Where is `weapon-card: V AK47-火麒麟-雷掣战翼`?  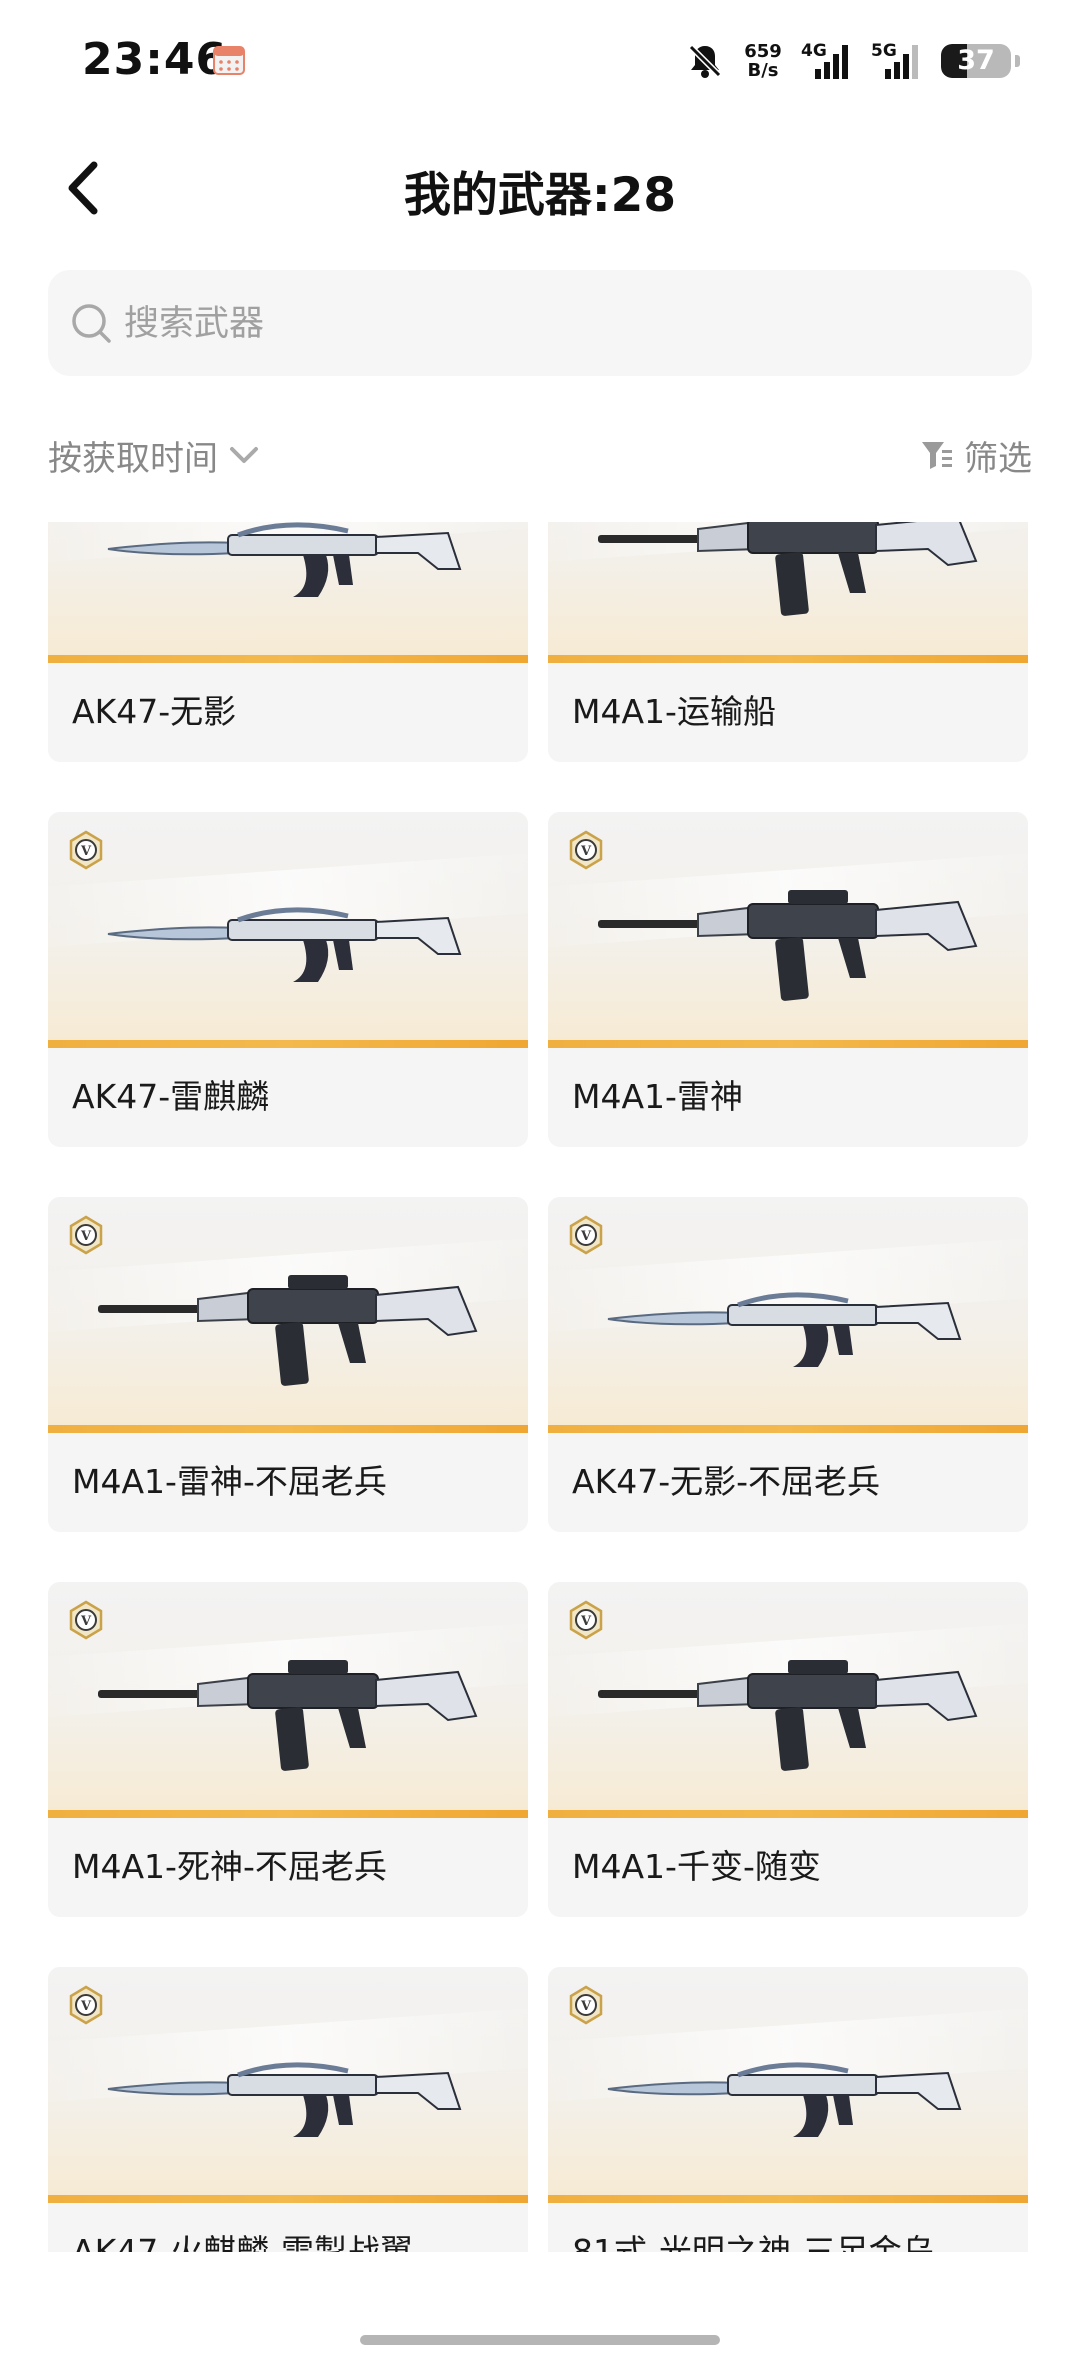
weapon-card: V AK47-火麒麟-雷掣战翼 is located at coordinates (288, 2109).